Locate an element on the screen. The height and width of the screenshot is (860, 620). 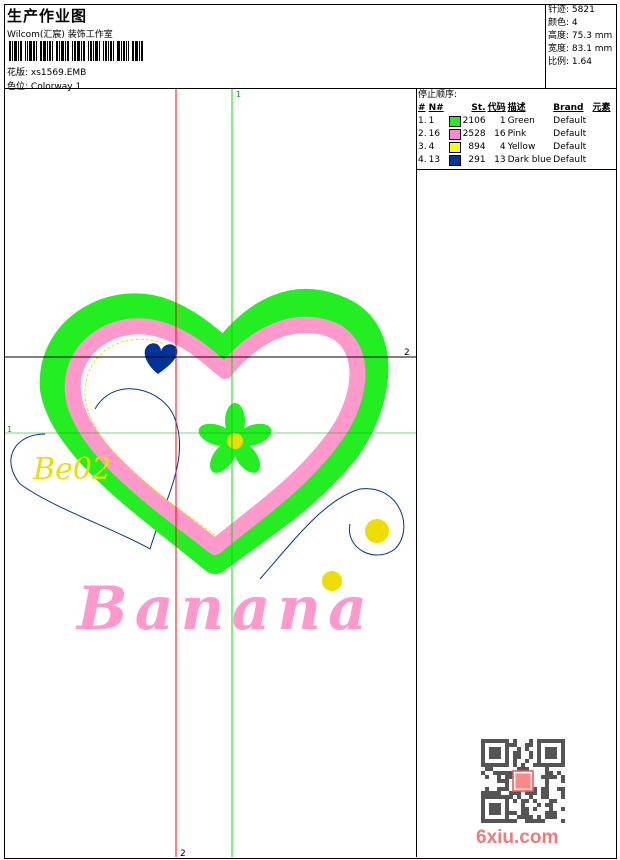
row-stitches: 2106 is located at coordinates (474, 121).